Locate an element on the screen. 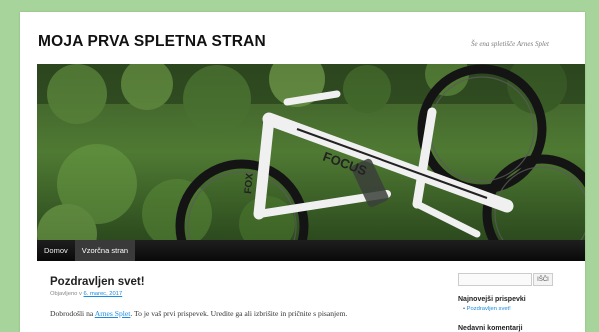 The height and width of the screenshot is (332, 599). post-meta: Objavljeno v 6. marec, 2017 is located at coordinates (86, 294).